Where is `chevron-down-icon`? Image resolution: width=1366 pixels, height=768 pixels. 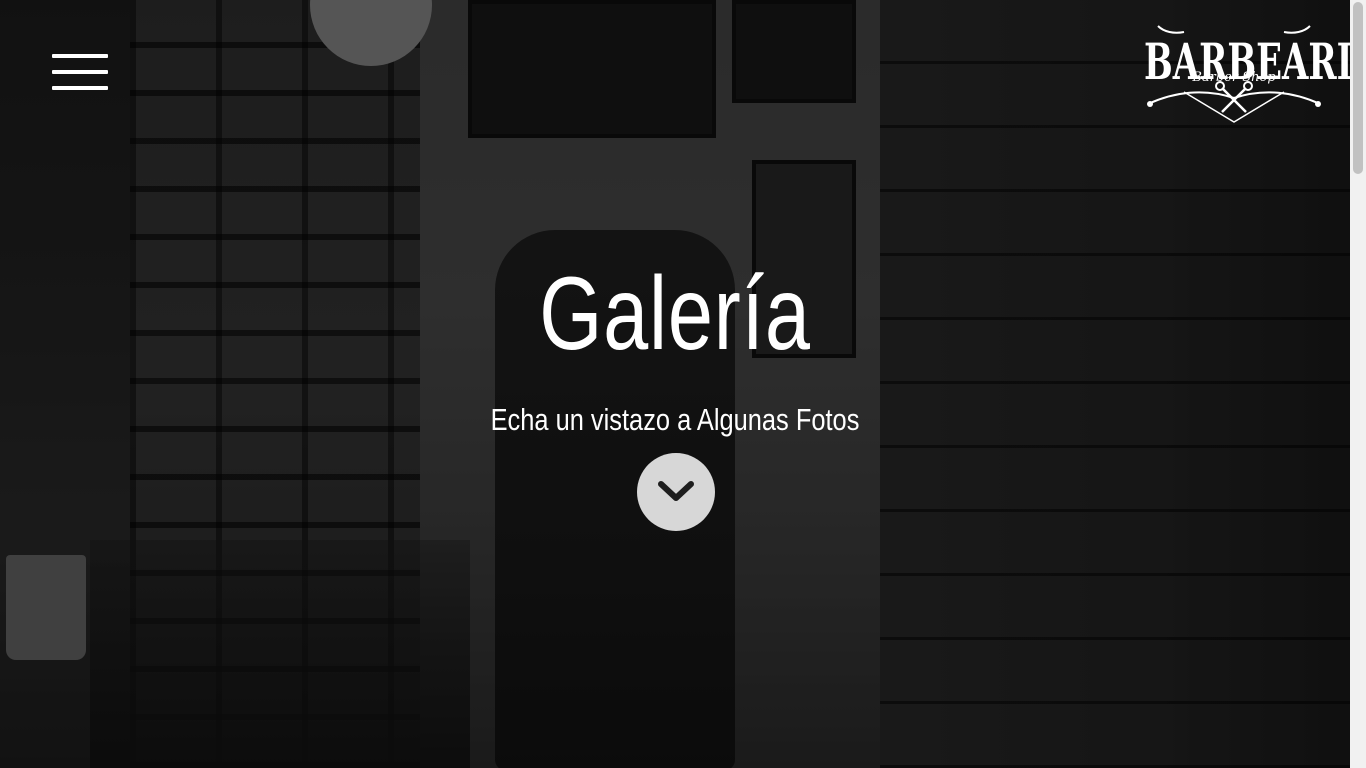
chevron-down-icon is located at coordinates (676, 491).